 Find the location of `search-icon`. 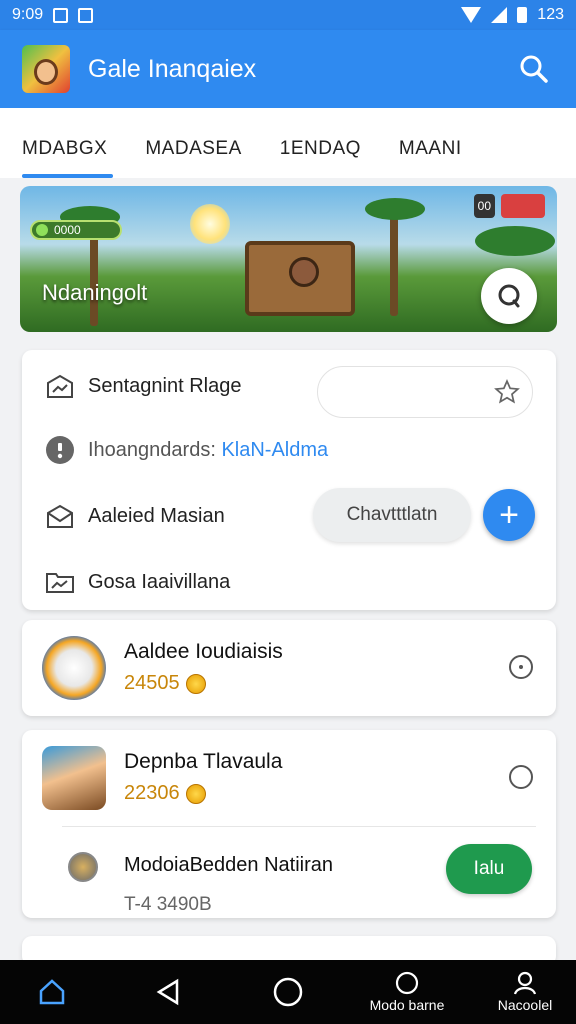

search-icon is located at coordinates (534, 69).